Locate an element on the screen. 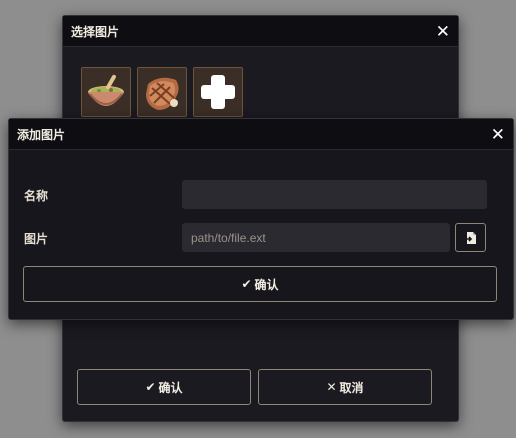 This screenshot has height=438, width=516. browse-file-button is located at coordinates (470, 237).